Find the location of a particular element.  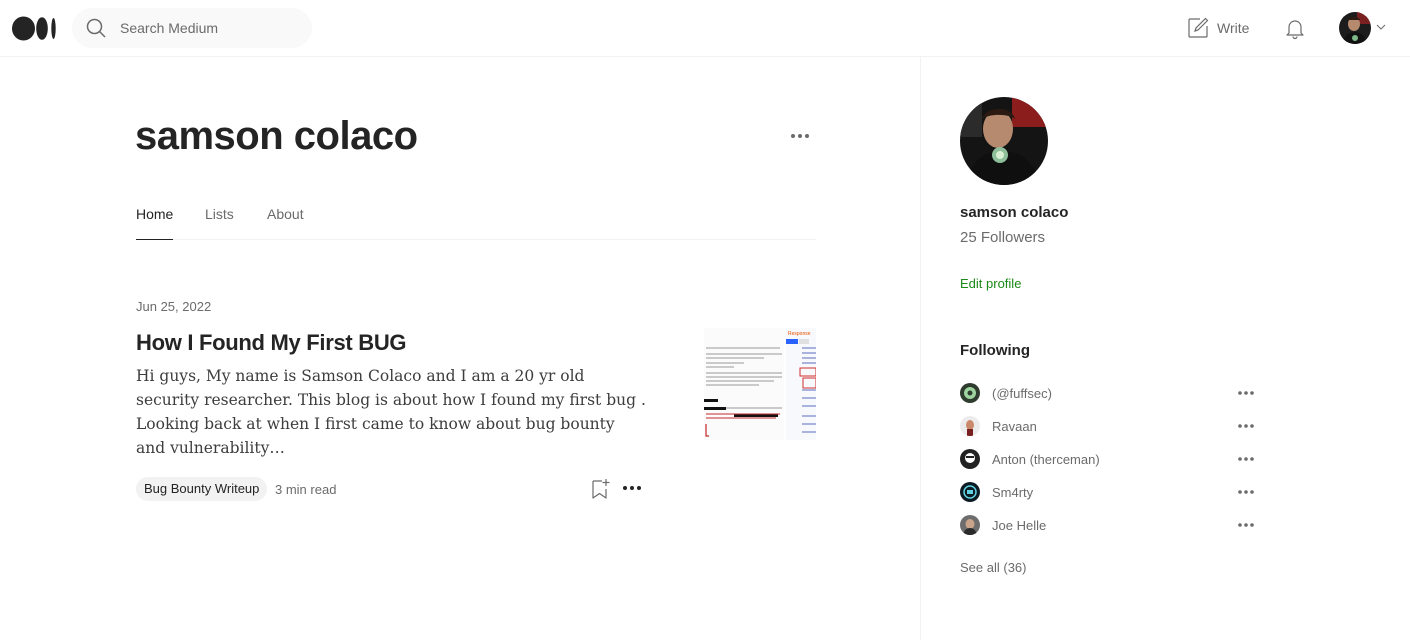

post-thumbnail: Response is located at coordinates (760, 384).